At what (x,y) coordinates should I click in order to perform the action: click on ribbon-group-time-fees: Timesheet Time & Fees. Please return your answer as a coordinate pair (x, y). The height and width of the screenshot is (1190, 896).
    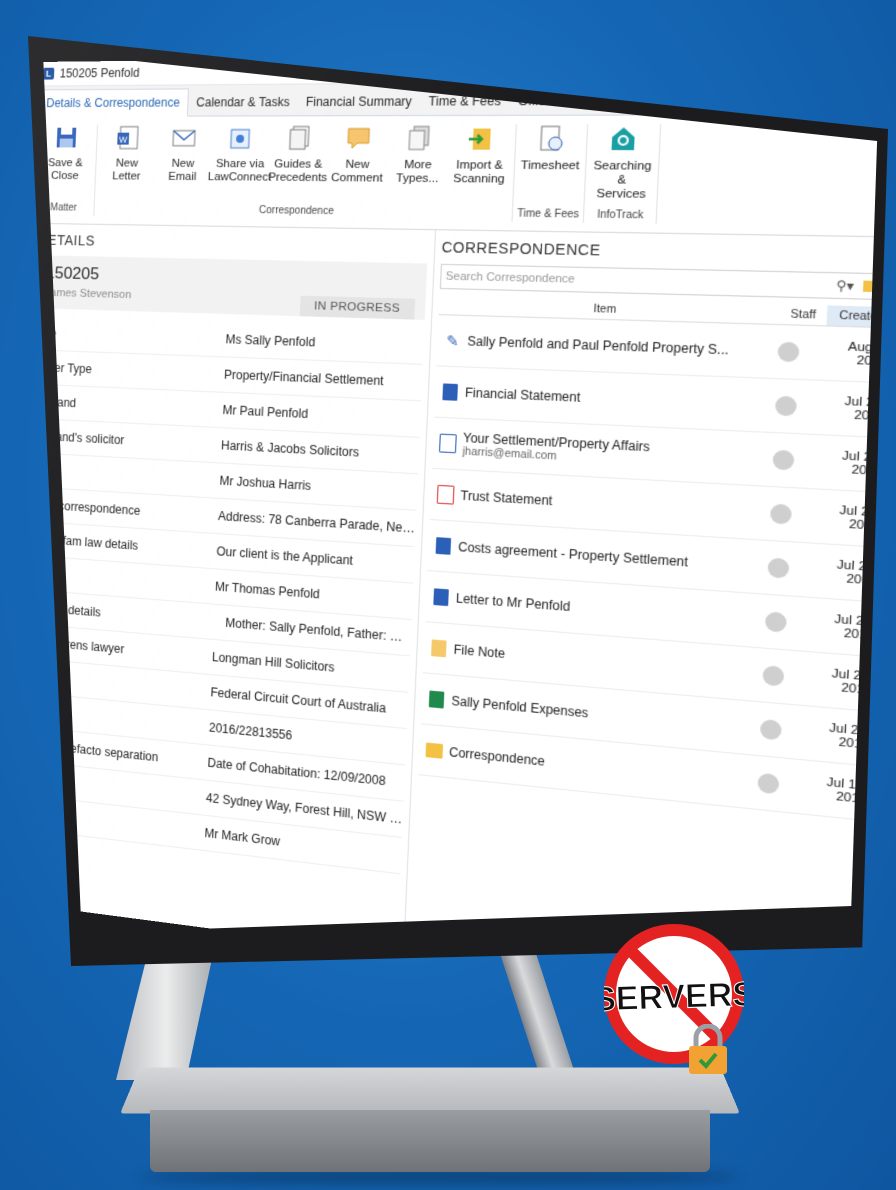
    Looking at the image, I should click on (550, 173).